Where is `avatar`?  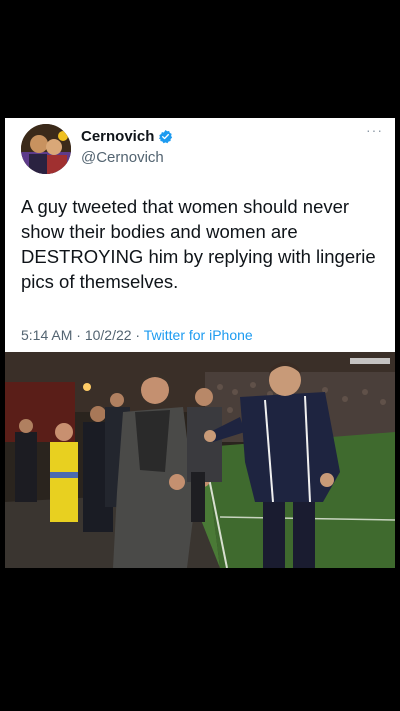 avatar is located at coordinates (46, 149).